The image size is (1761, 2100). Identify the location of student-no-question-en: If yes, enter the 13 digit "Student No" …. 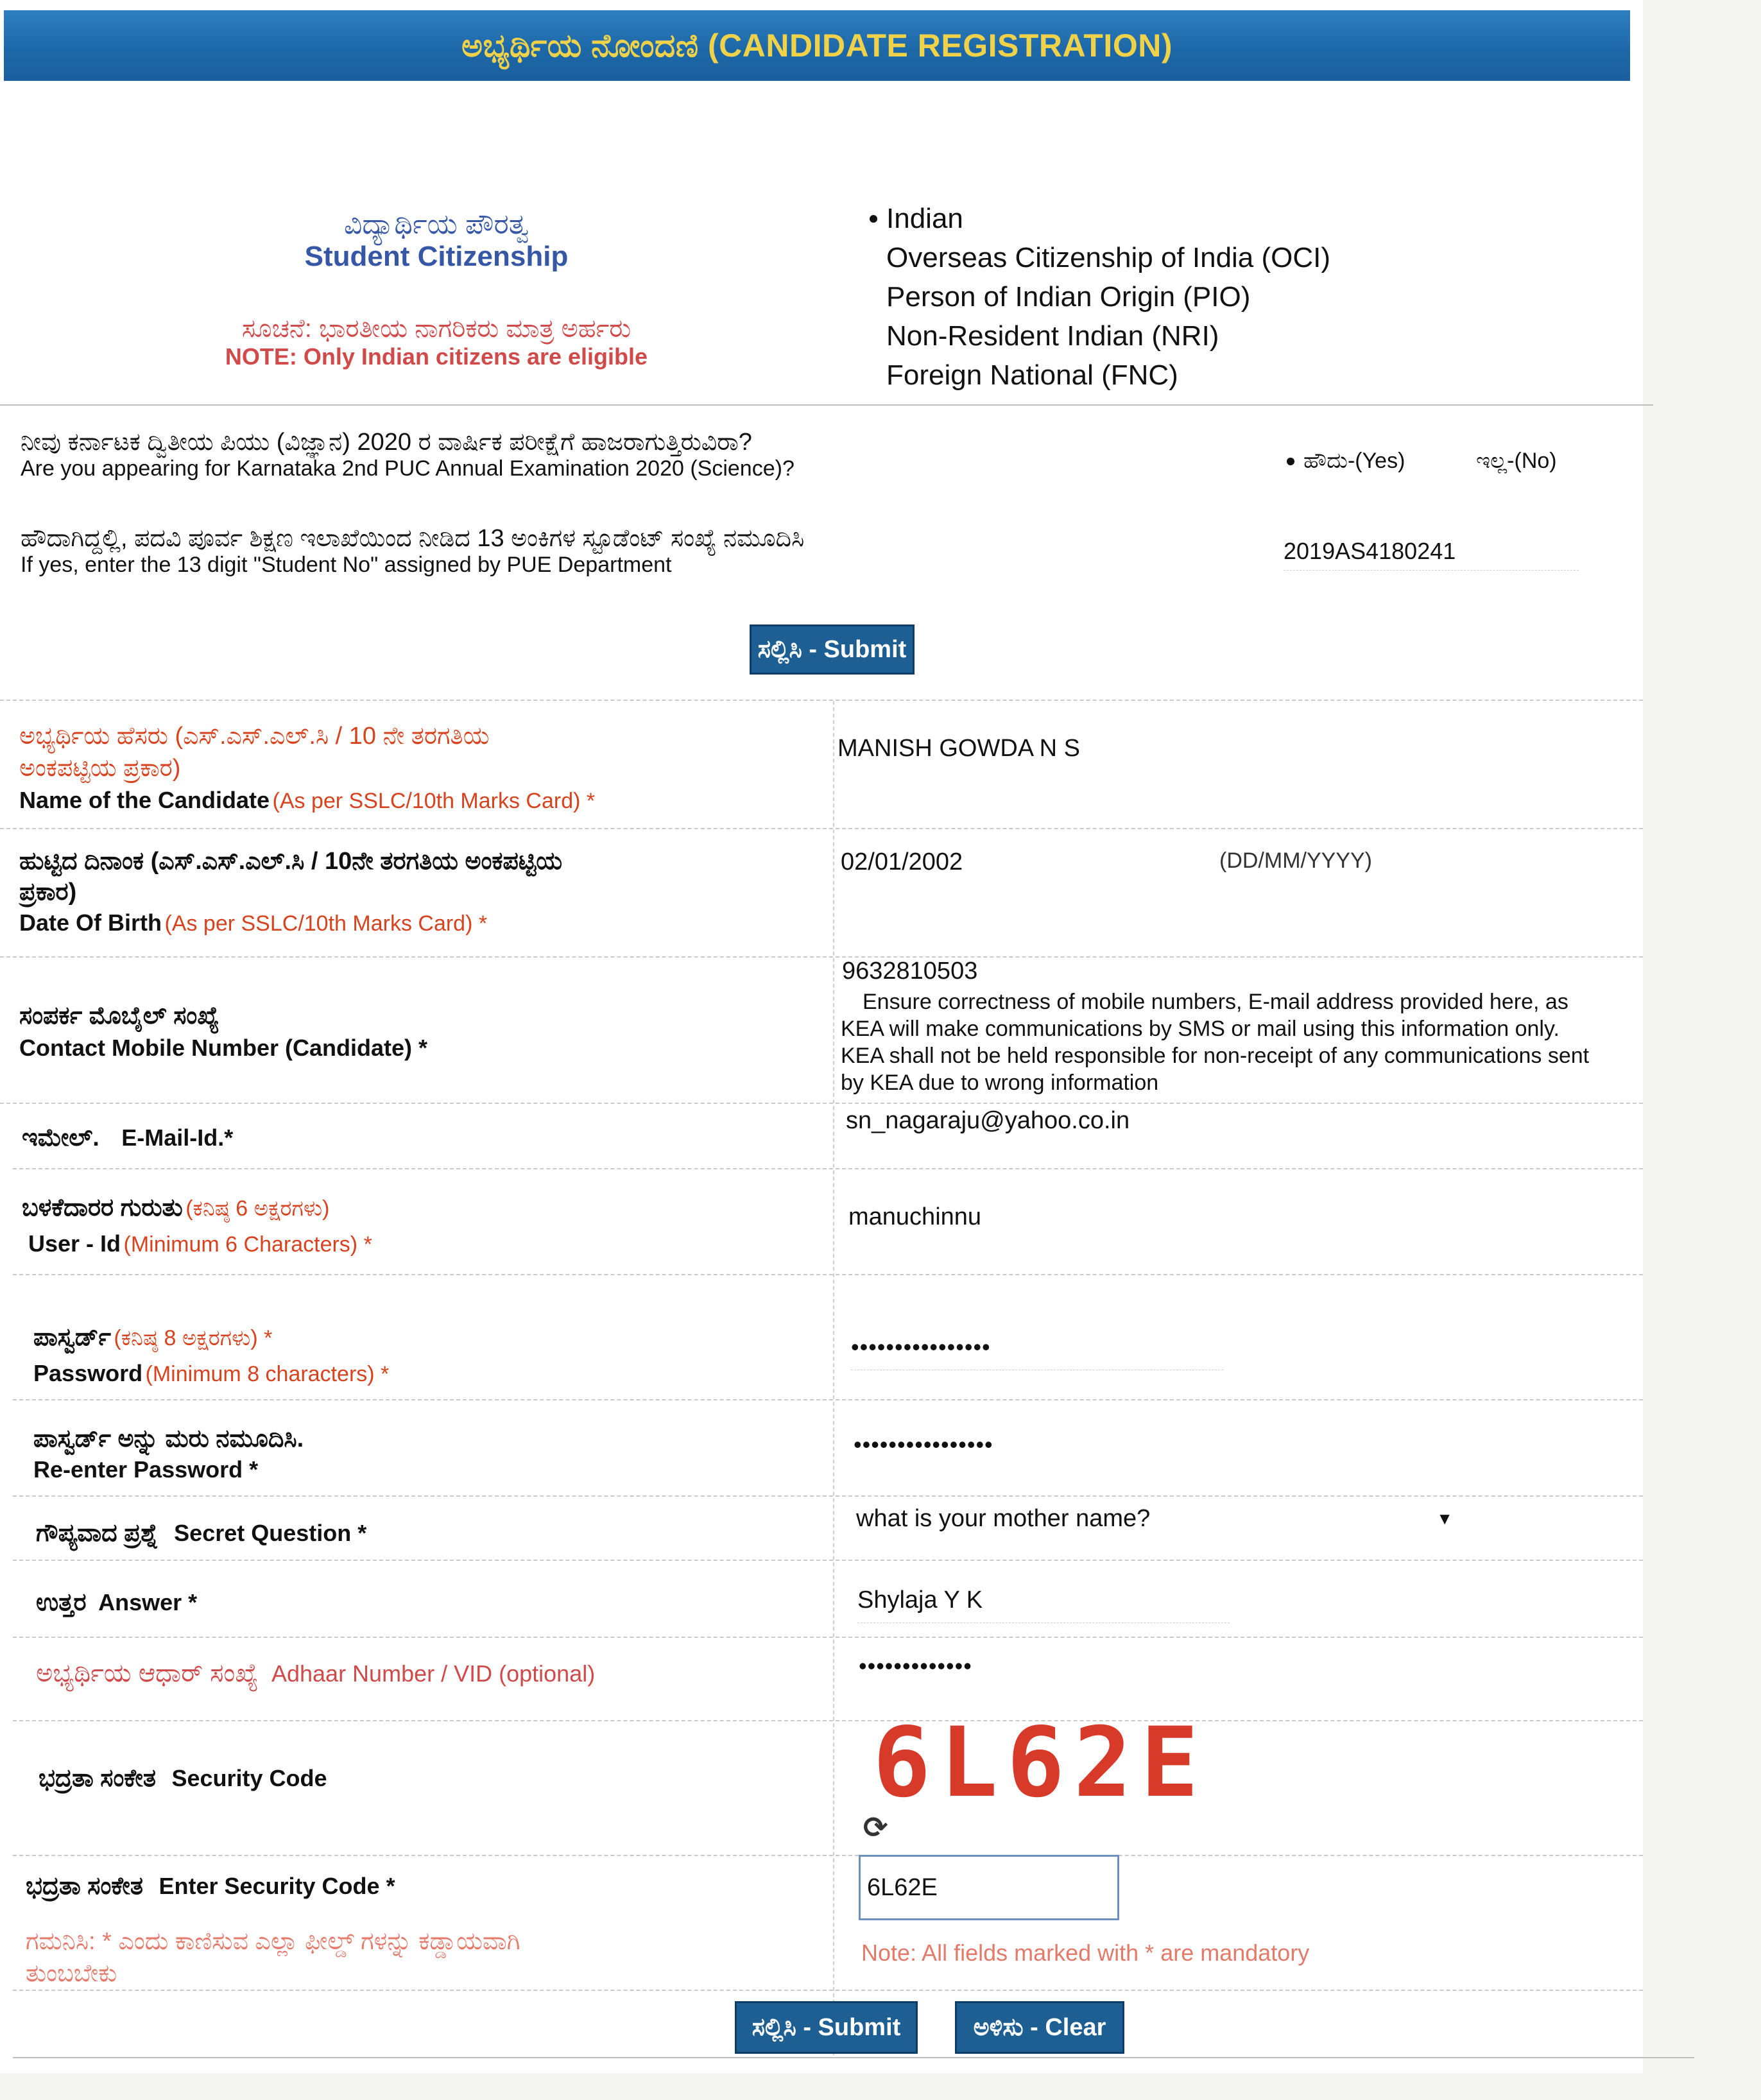
(347, 565).